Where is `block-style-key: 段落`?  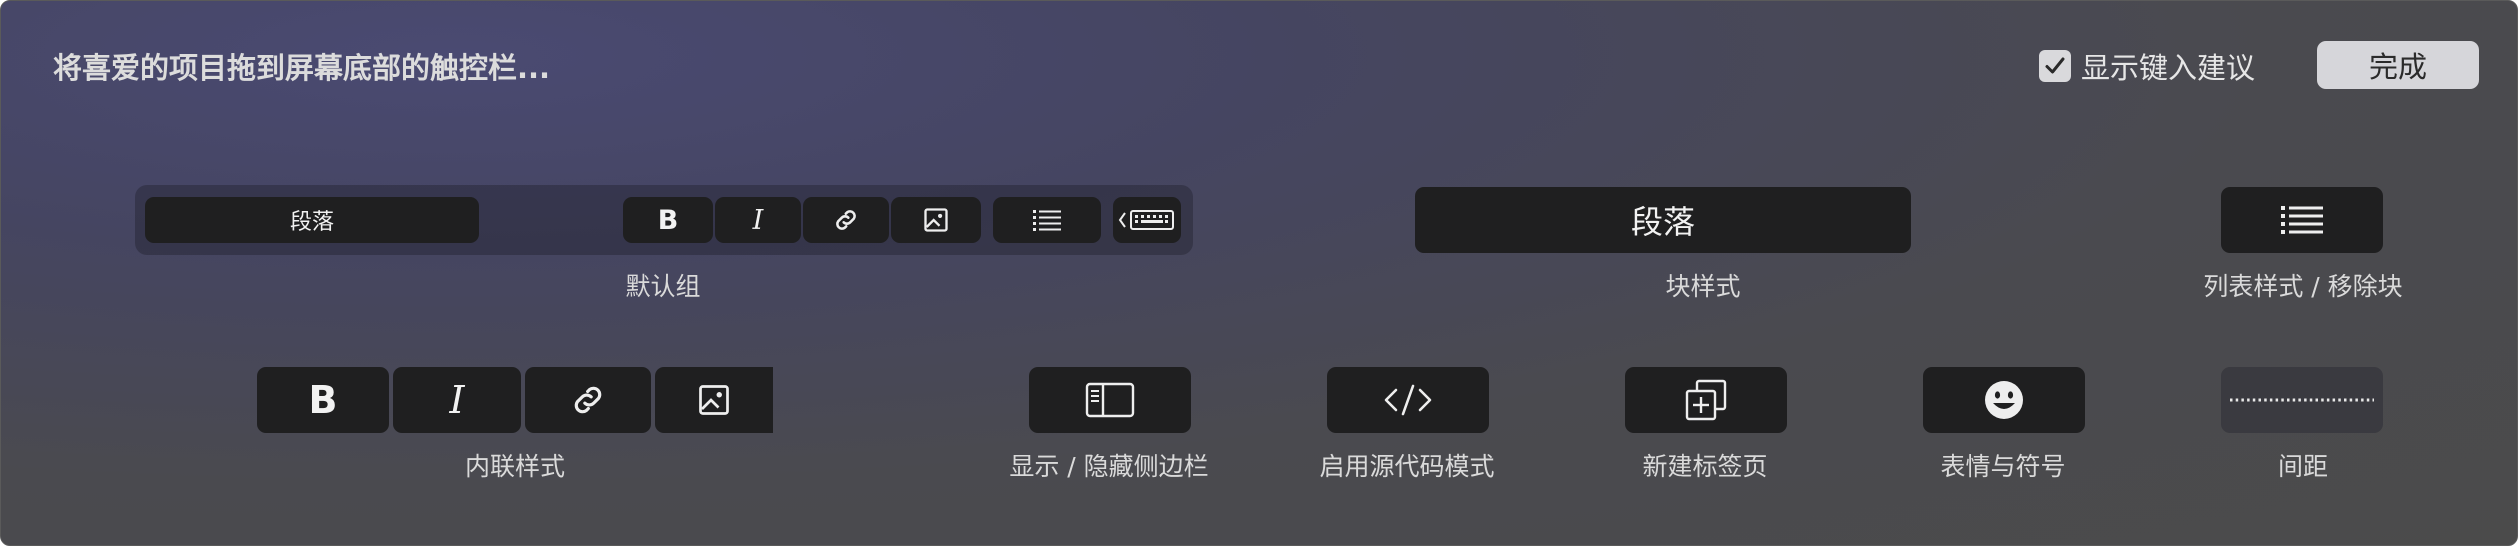 block-style-key: 段落 is located at coordinates (1663, 220).